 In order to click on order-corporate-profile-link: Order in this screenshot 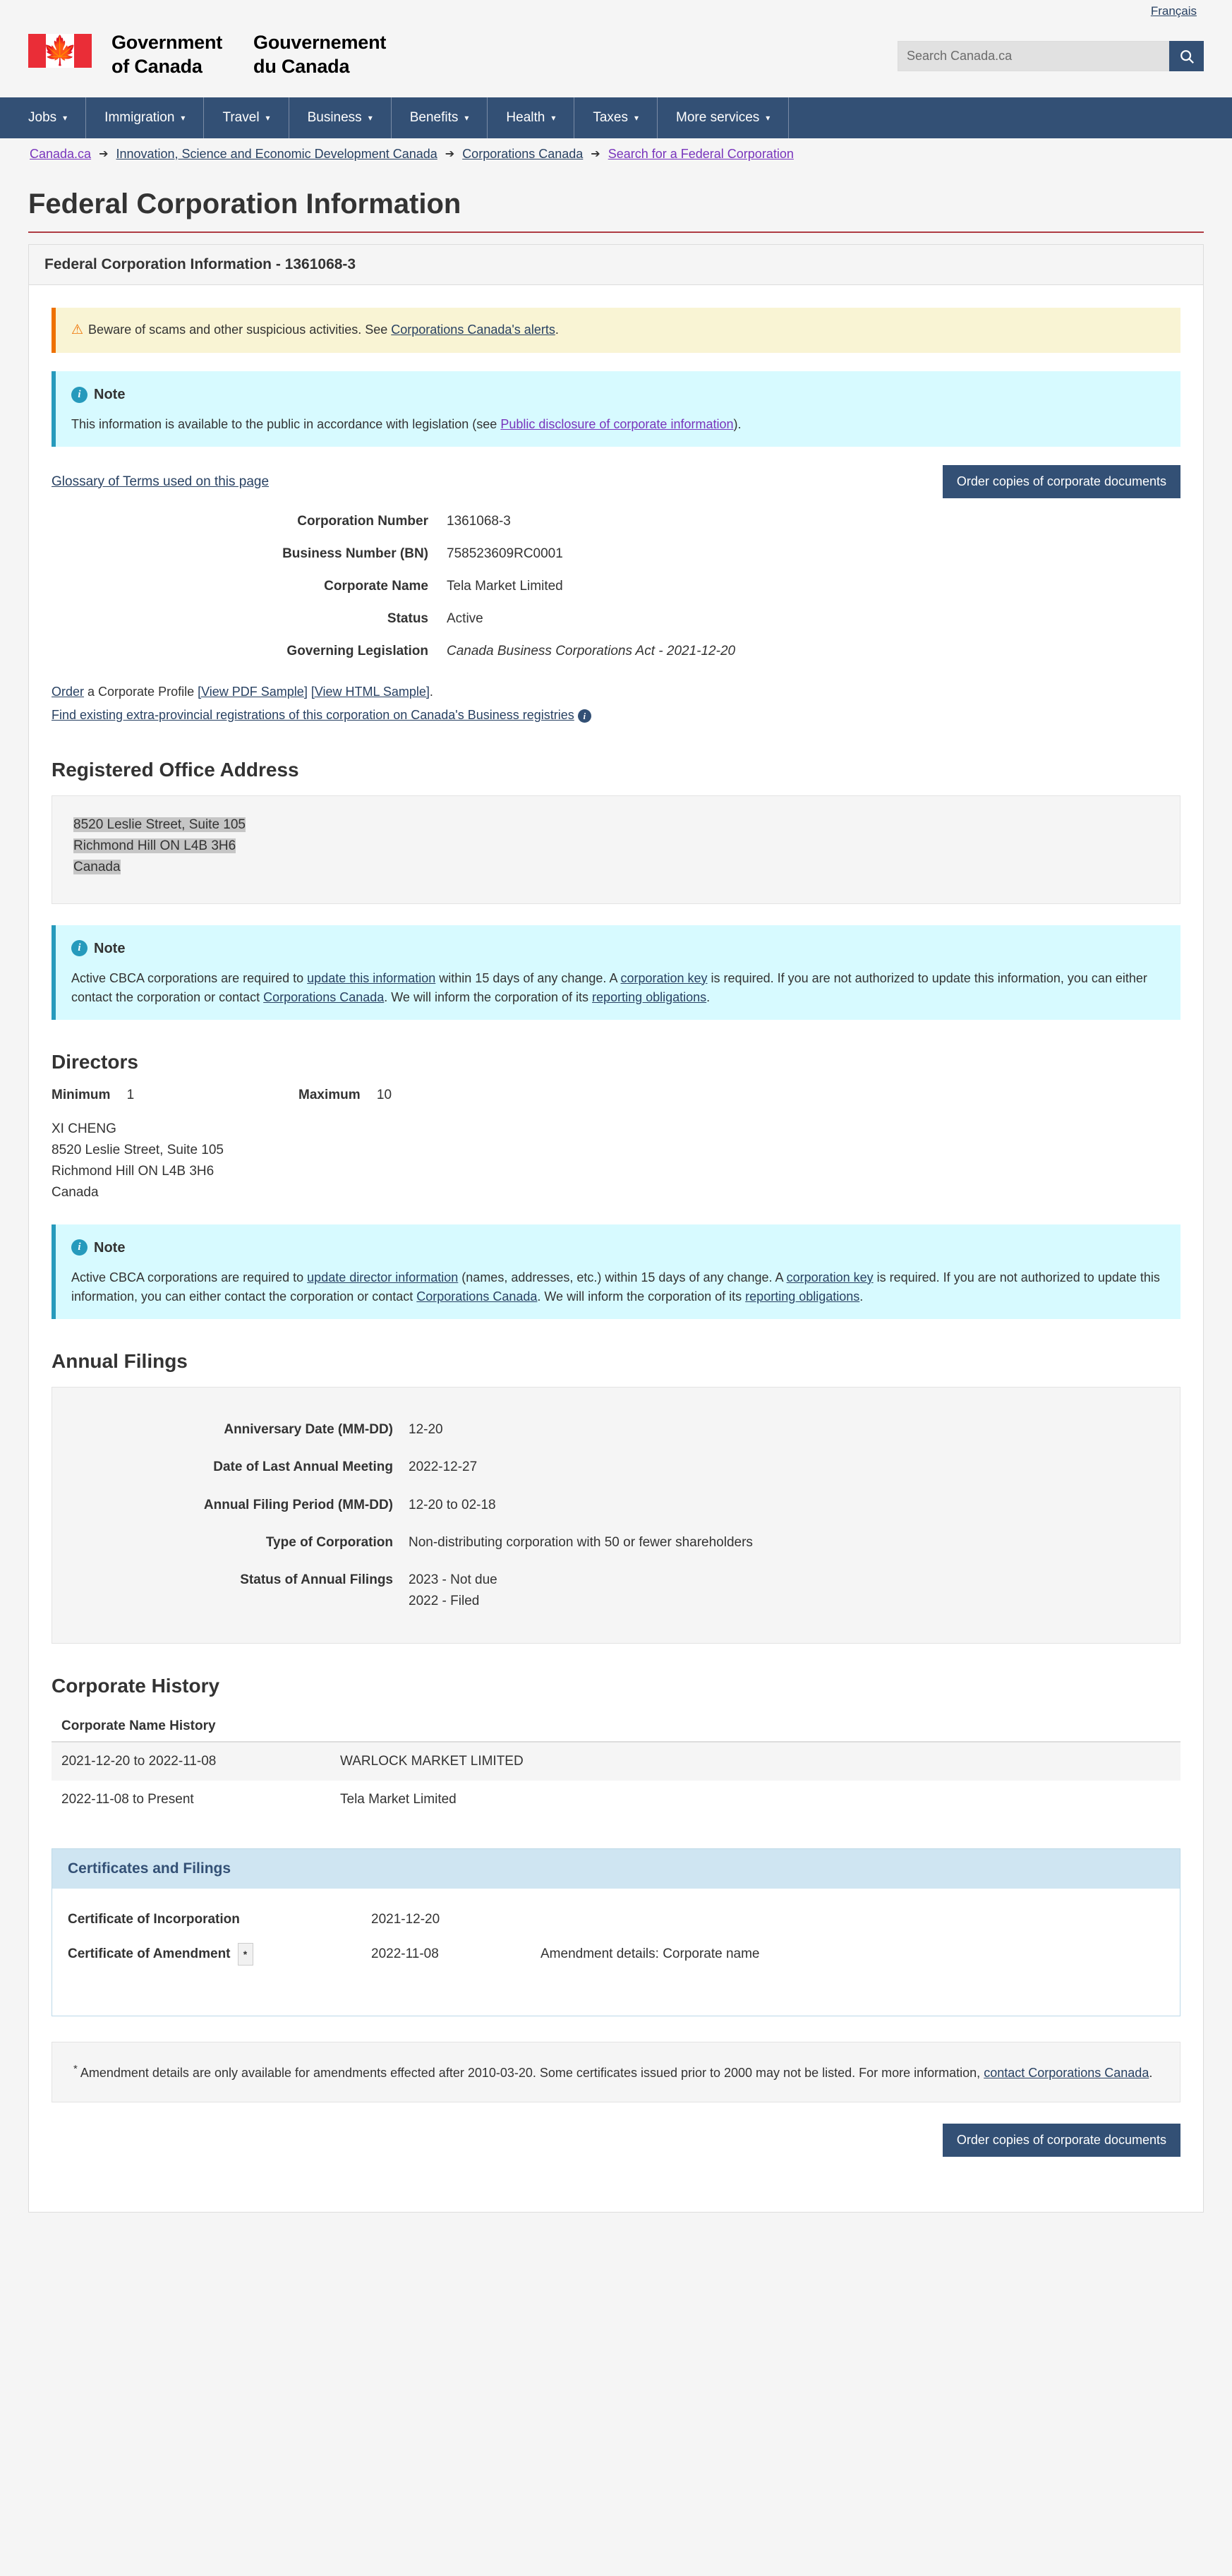, I will do `click(68, 692)`.